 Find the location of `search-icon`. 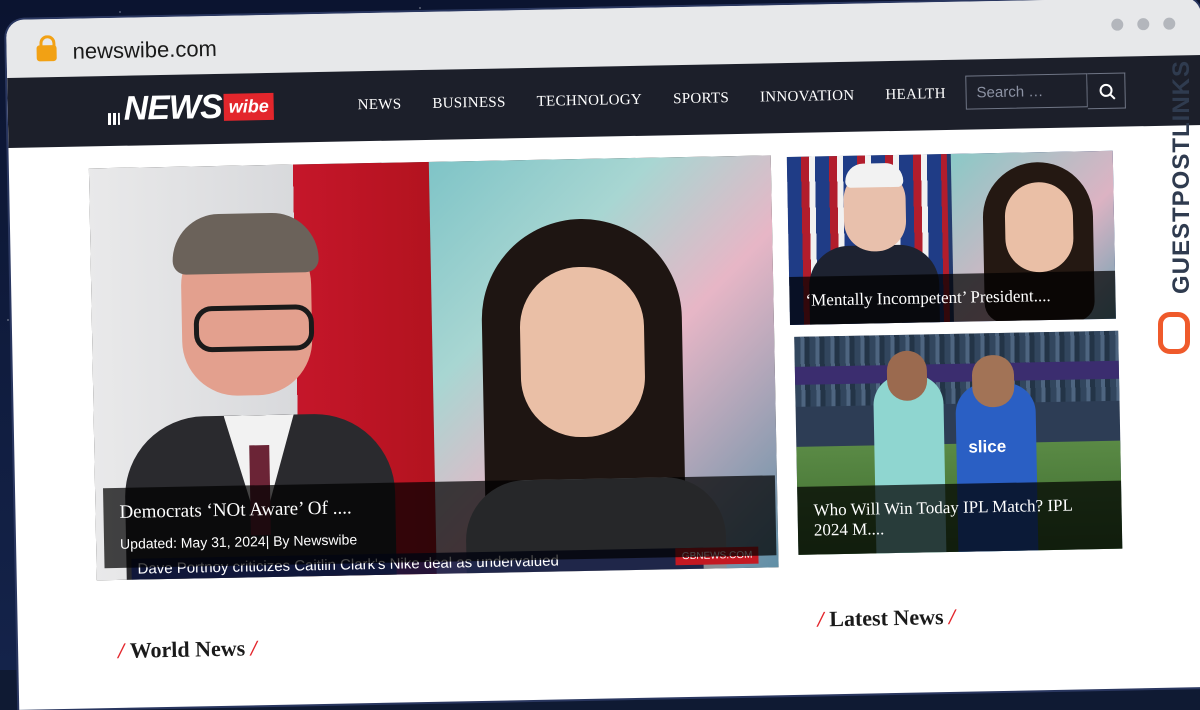

search-icon is located at coordinates (1106, 90).